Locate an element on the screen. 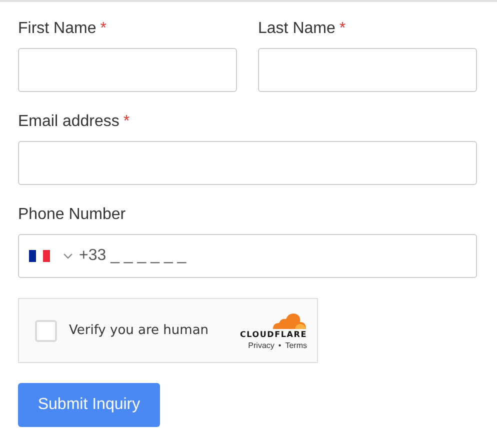 This screenshot has height=441, width=497. field-label: First Name is located at coordinates (57, 29).